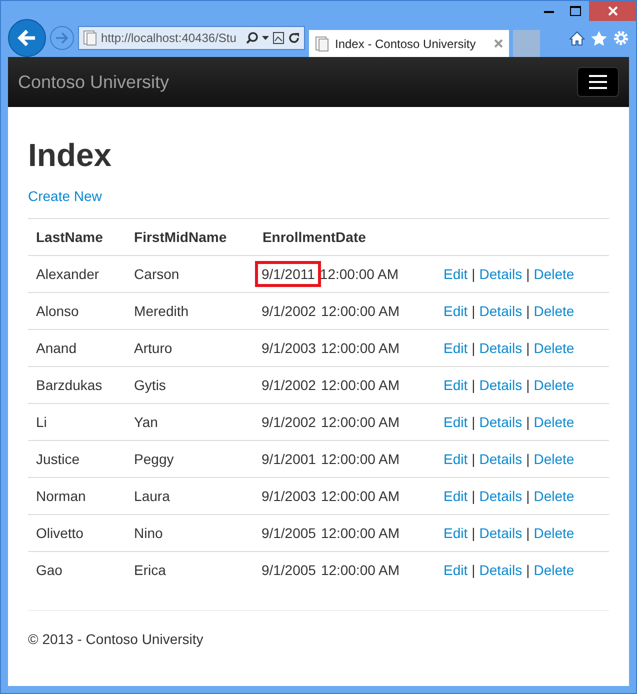 Image resolution: width=637 pixels, height=694 pixels. I want to click on table-cell: Justice, so click(77, 459).